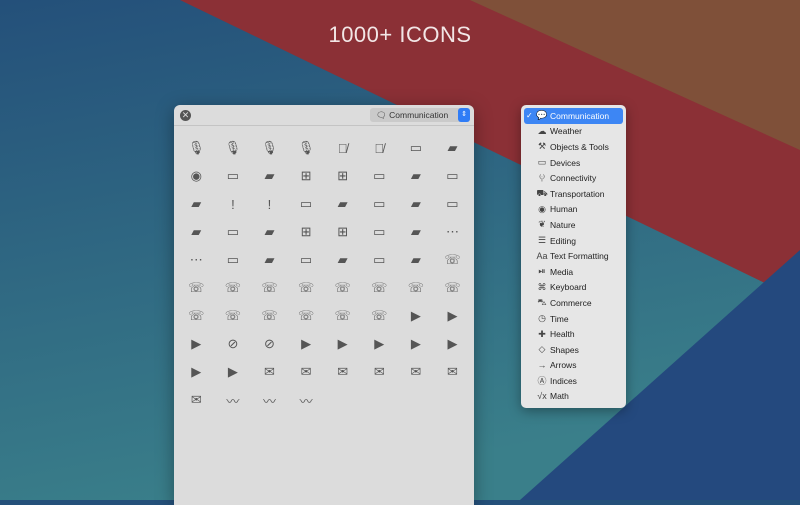 The height and width of the screenshot is (505, 800). I want to click on keypad-phone-icon: ☏, so click(379, 316).